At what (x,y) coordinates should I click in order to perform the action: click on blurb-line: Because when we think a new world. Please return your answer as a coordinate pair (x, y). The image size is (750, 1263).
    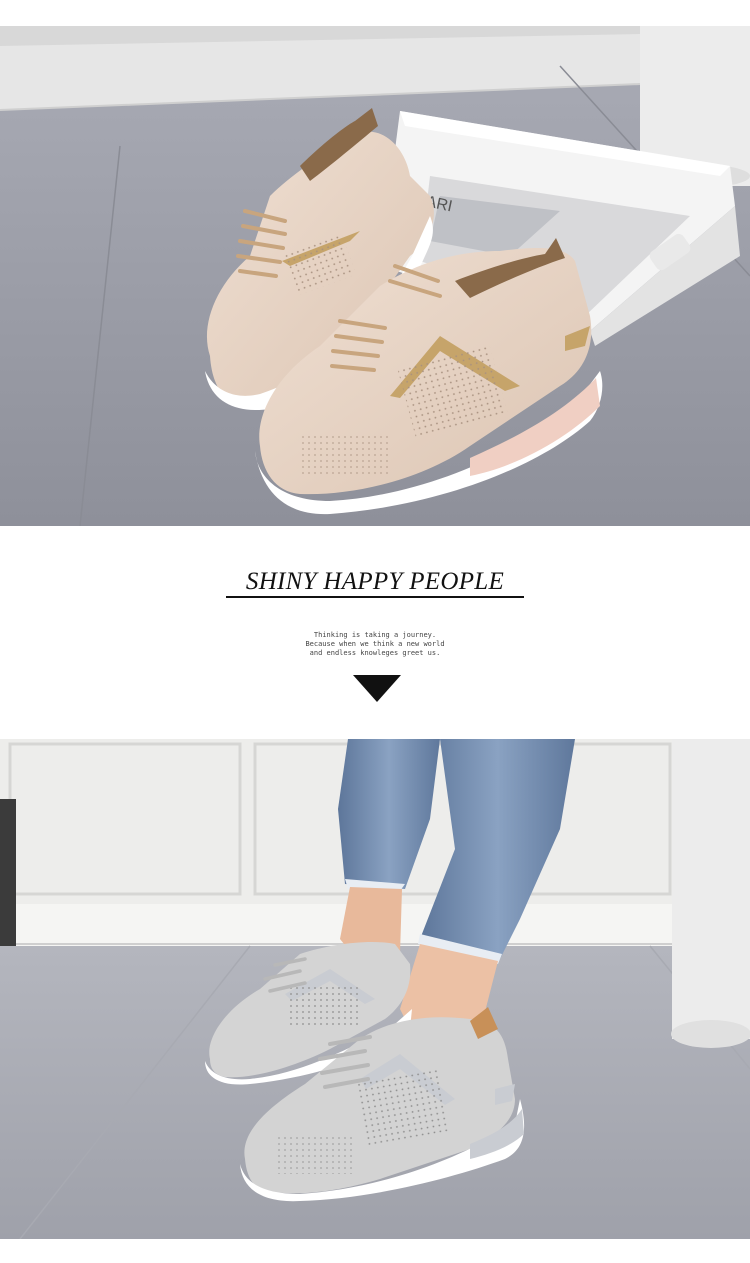
    Looking at the image, I should click on (375, 644).